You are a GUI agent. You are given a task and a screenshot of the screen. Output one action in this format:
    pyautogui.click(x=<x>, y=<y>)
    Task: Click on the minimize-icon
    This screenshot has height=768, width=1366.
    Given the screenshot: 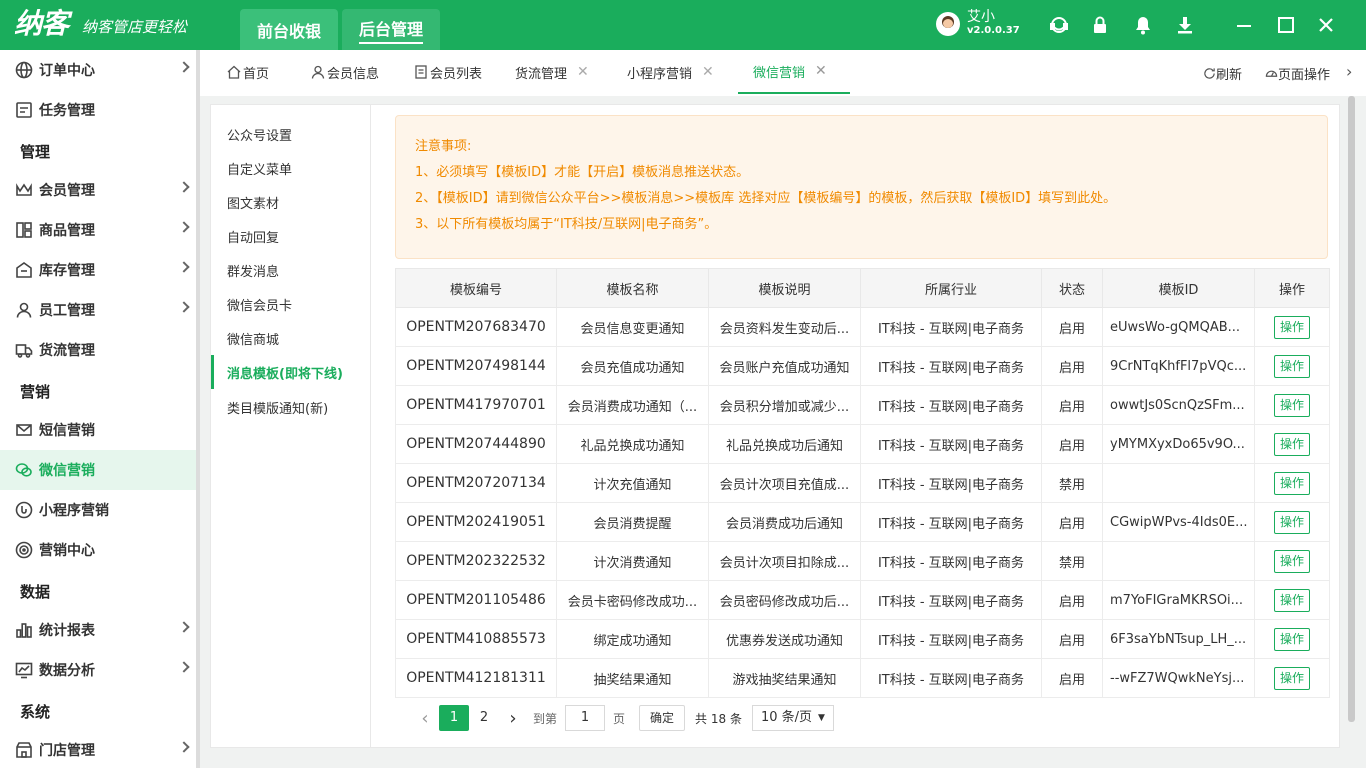 What is the action you would take?
    pyautogui.click(x=1244, y=25)
    